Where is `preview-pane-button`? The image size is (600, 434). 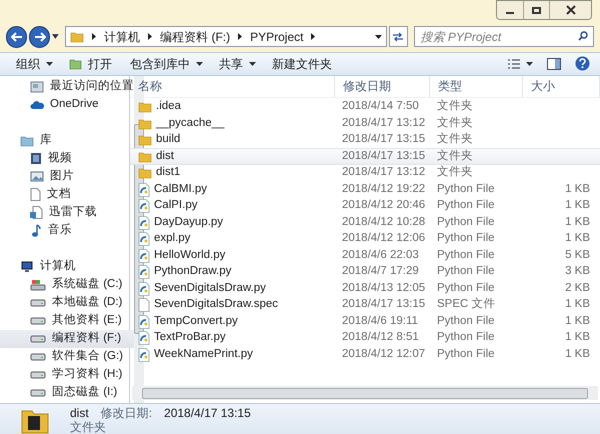 preview-pane-button is located at coordinates (554, 64).